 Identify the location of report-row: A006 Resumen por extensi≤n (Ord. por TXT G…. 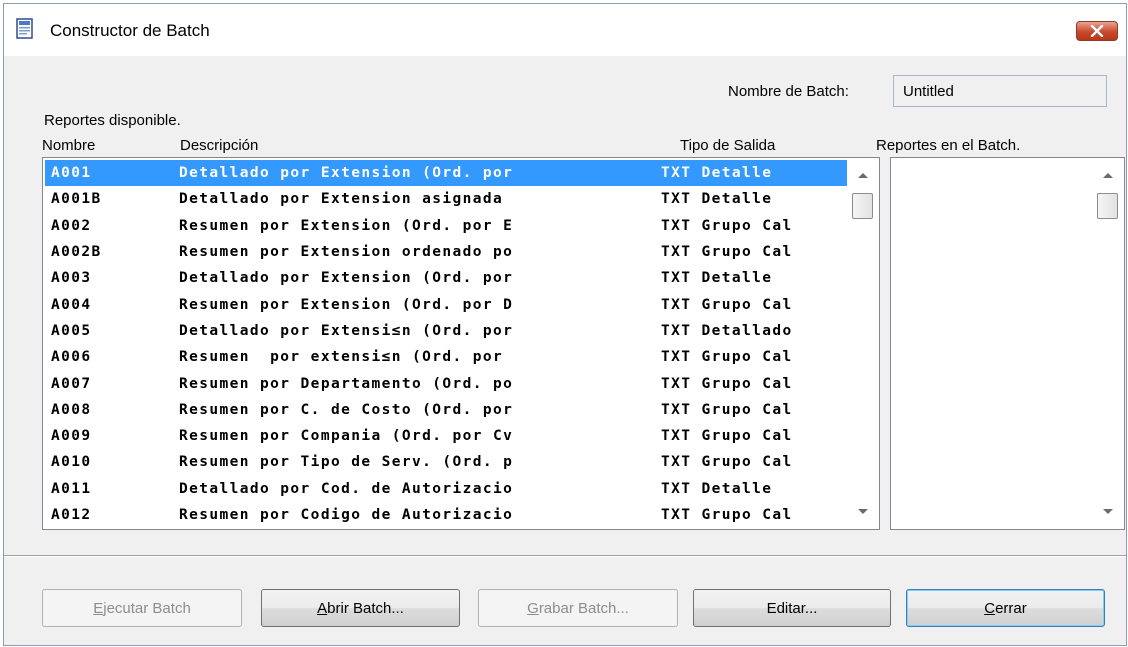
(446, 357).